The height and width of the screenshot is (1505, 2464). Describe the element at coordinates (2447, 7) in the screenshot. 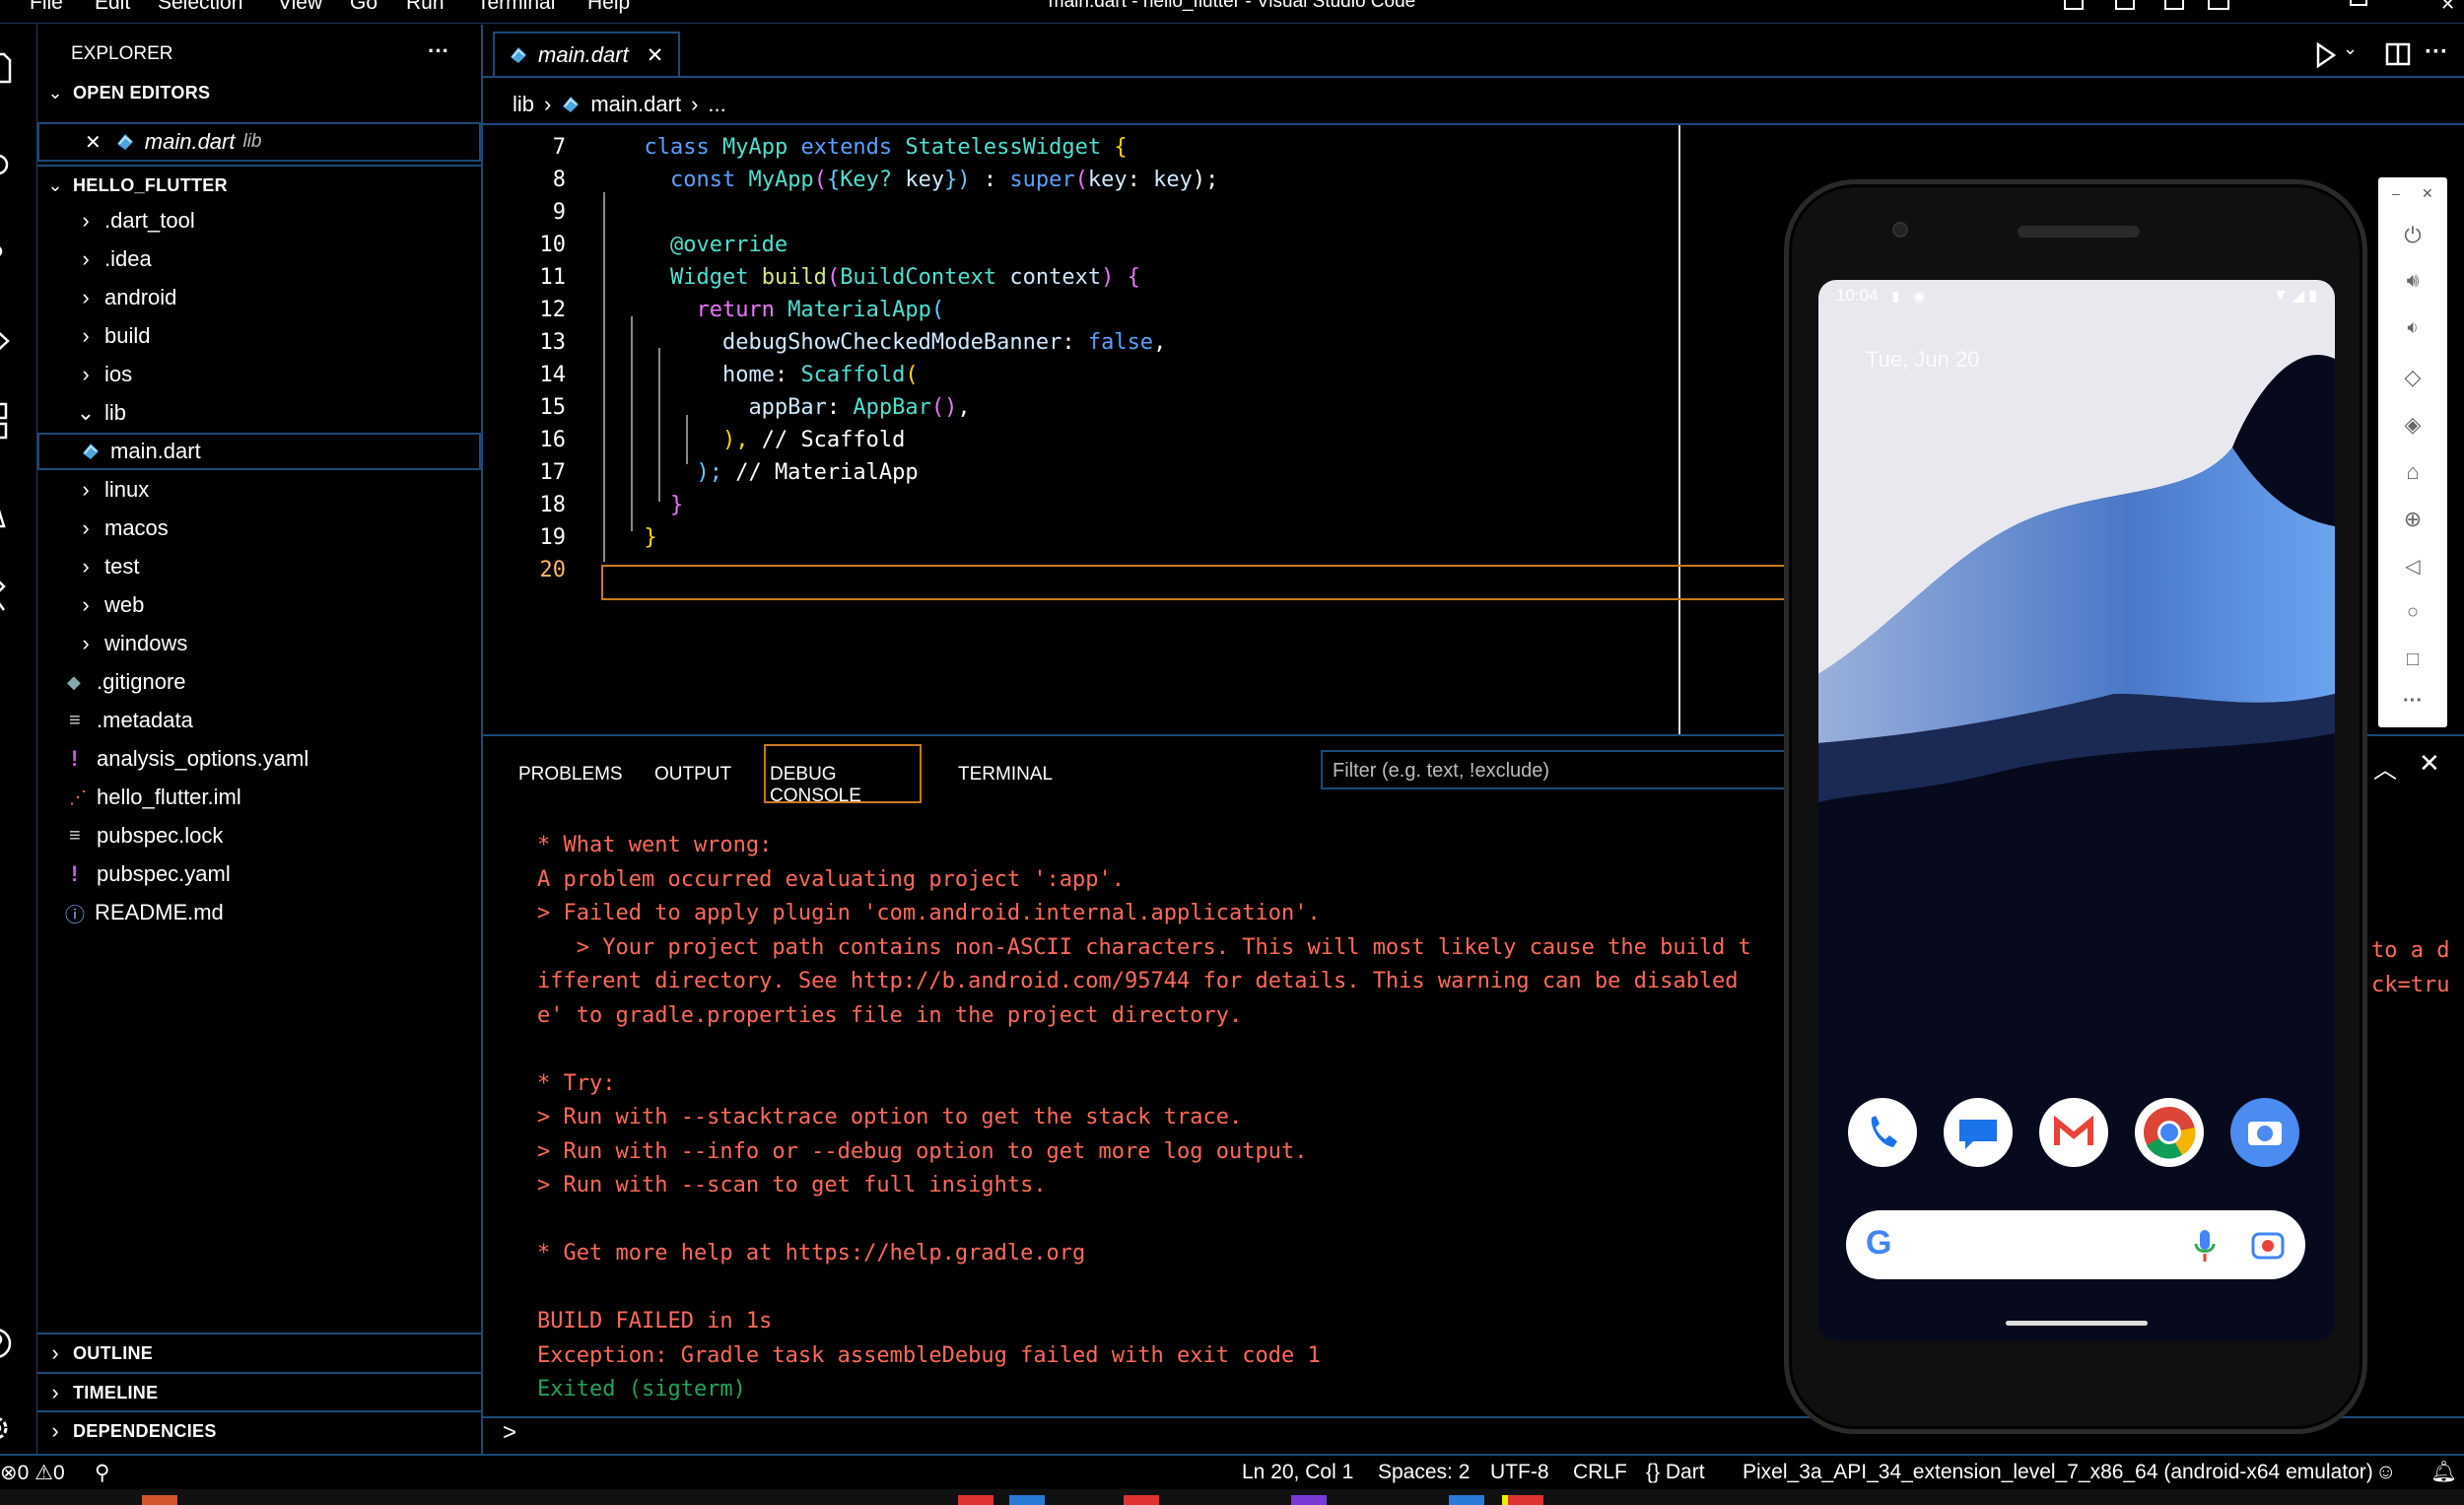

I see `close-window-icon: ✕` at that location.